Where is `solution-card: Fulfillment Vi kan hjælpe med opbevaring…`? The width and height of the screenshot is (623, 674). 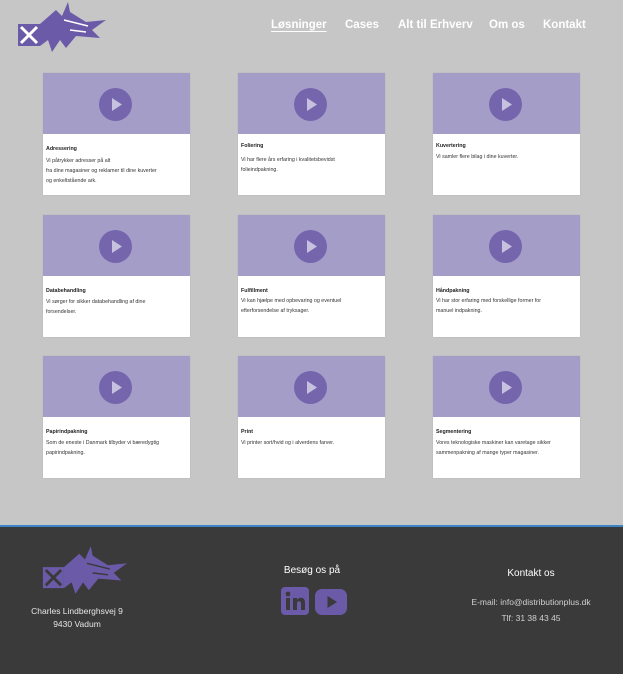 solution-card: Fulfillment Vi kan hjælpe med opbevaring… is located at coordinates (311, 276).